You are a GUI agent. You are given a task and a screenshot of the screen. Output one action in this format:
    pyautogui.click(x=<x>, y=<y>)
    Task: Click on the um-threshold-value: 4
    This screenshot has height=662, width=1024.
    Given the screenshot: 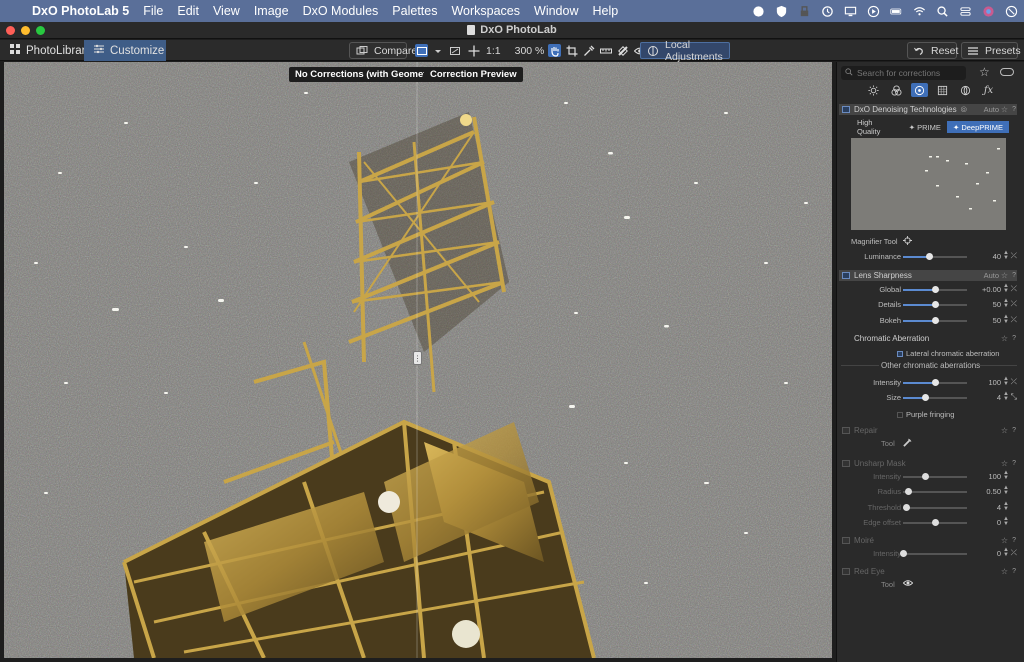 What is the action you would take?
    pyautogui.click(x=988, y=507)
    